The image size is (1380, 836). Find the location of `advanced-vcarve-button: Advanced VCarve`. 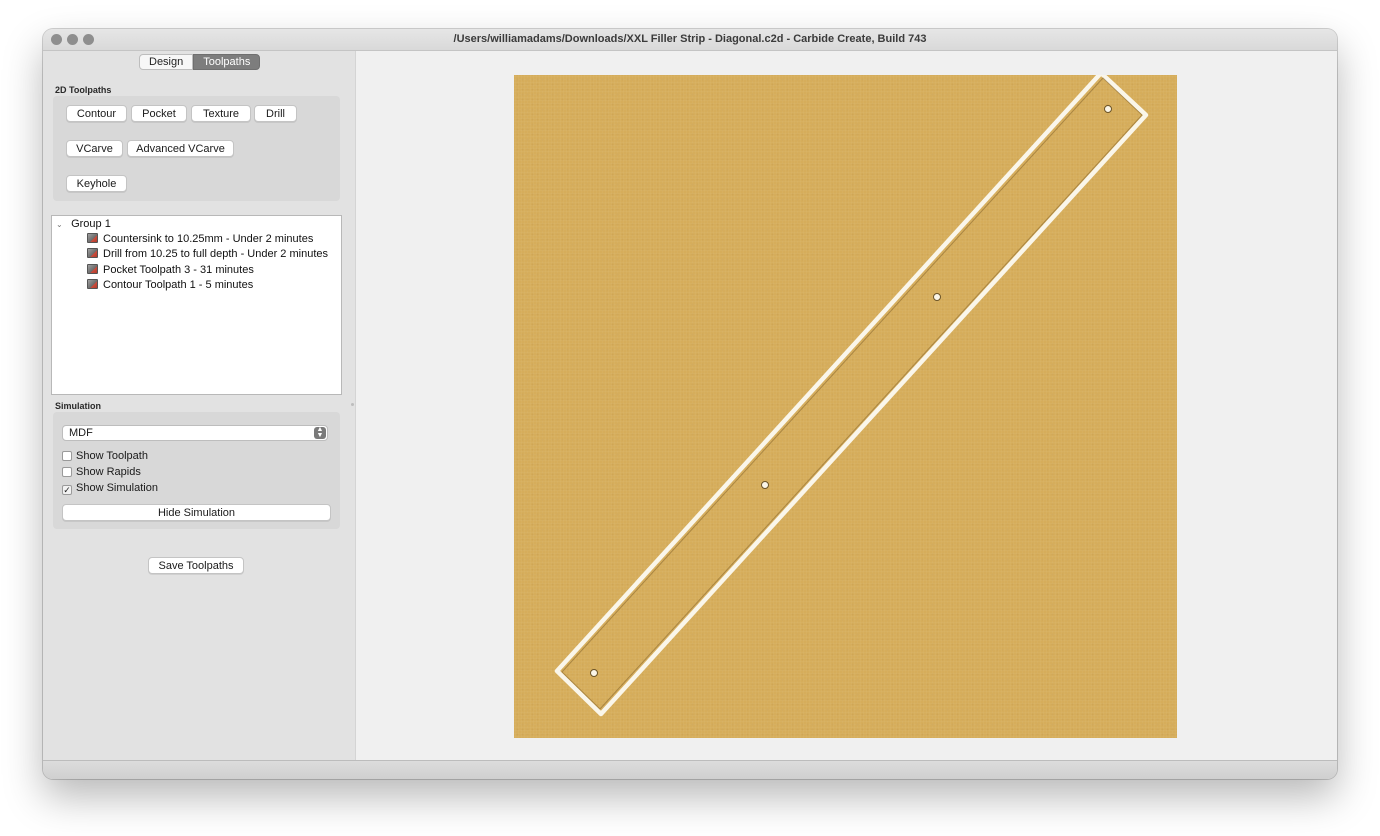

advanced-vcarve-button: Advanced VCarve is located at coordinates (180, 148).